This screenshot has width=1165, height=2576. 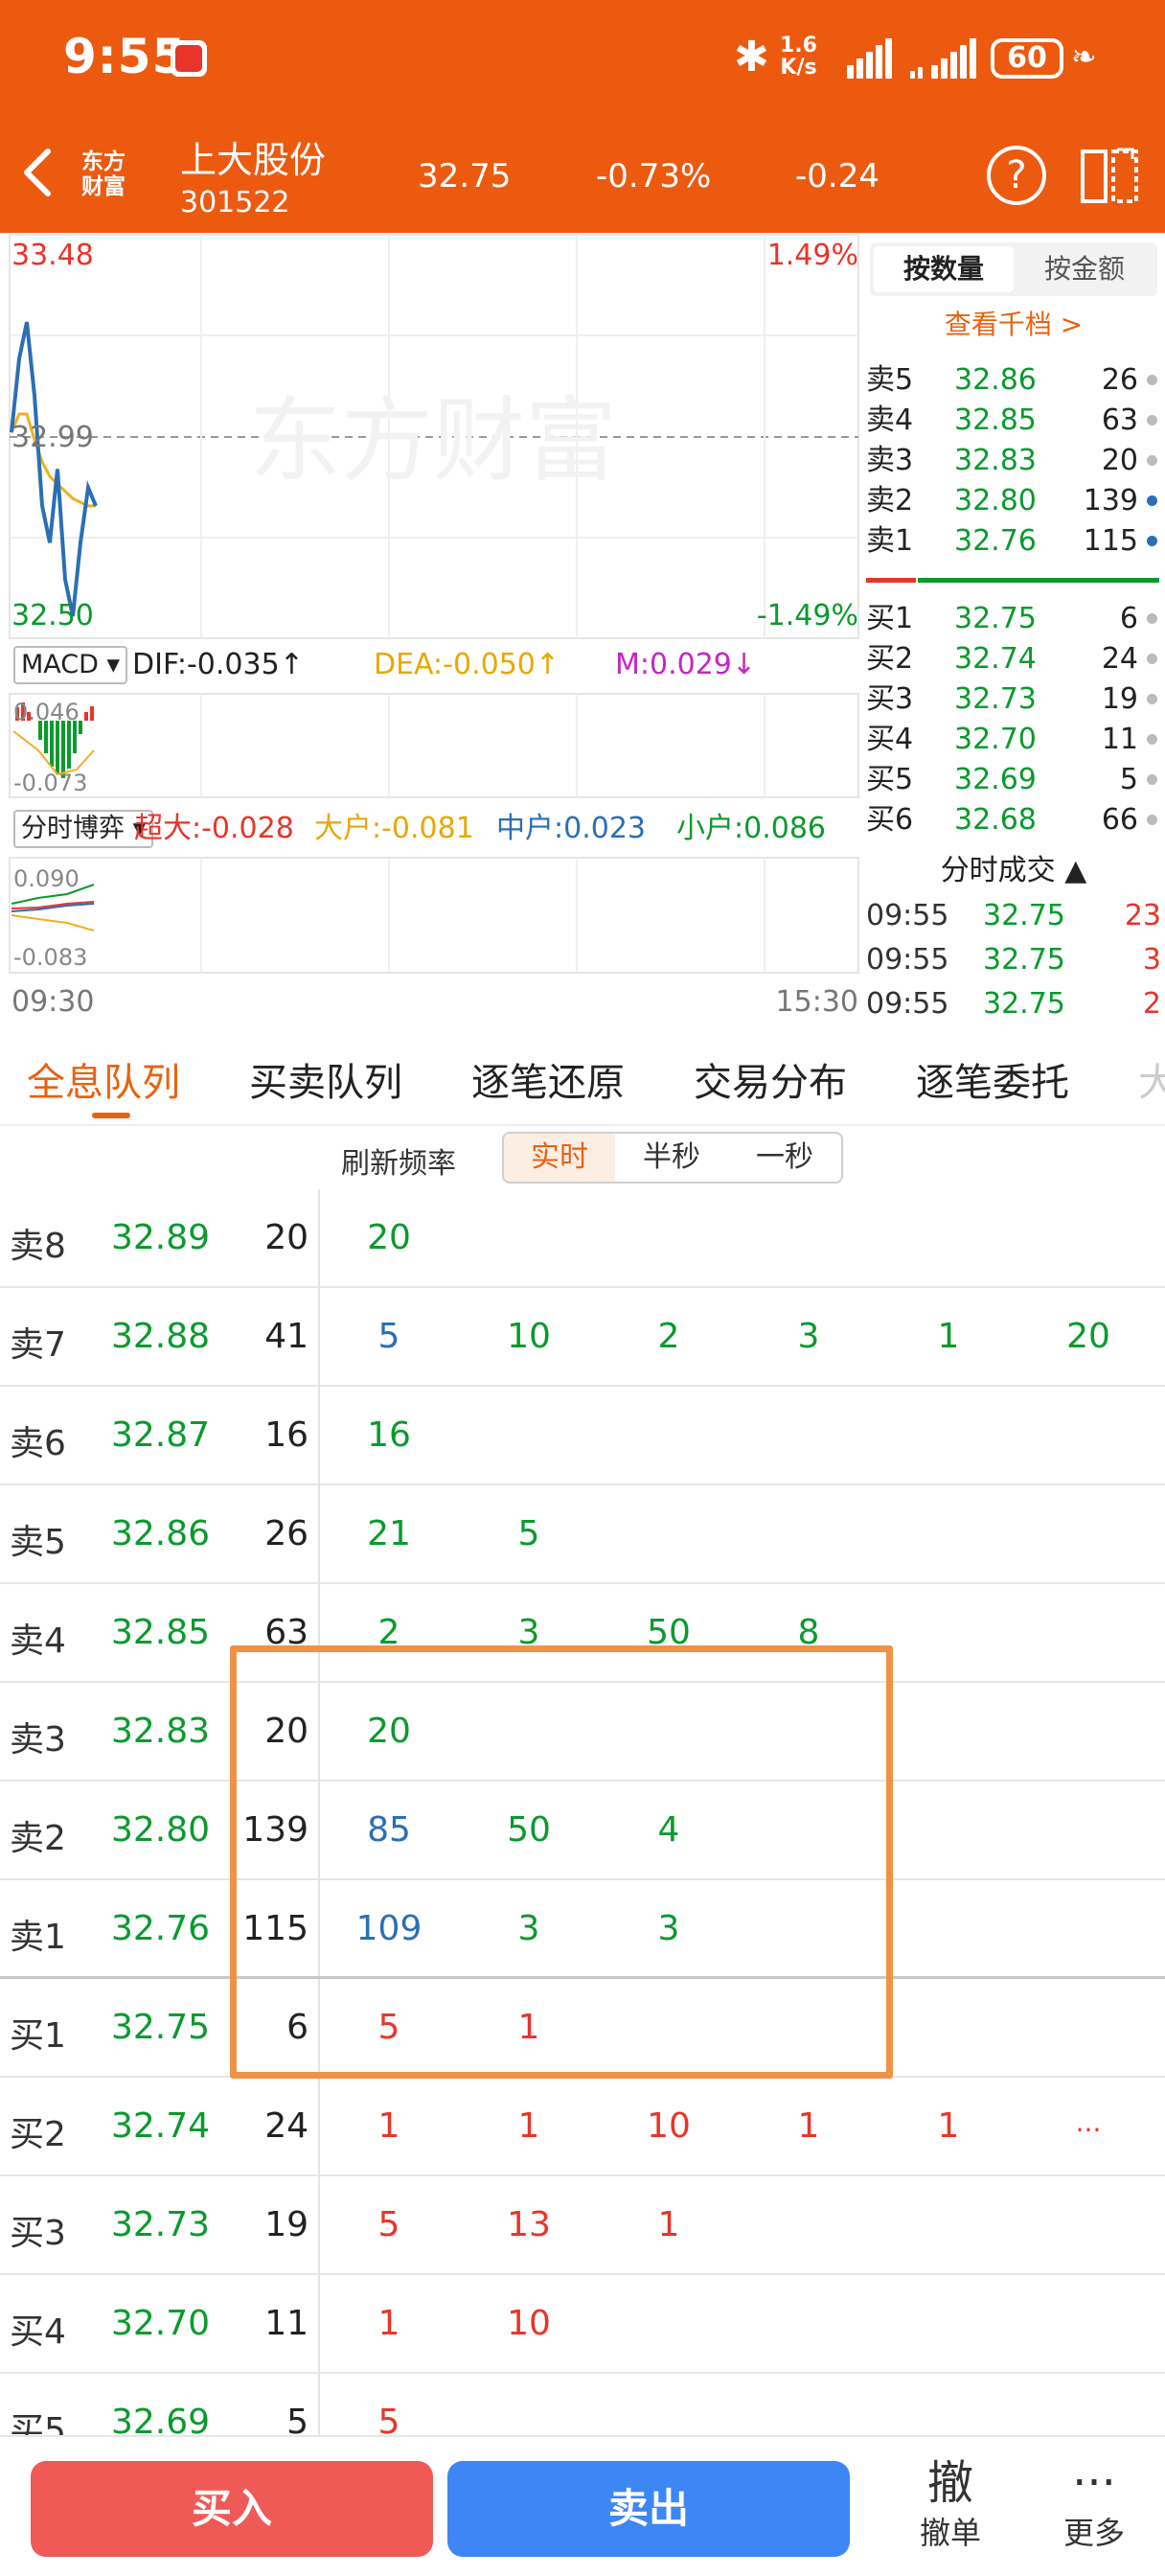 What do you see at coordinates (649, 2509) in the screenshot?
I see `sell-button: 卖出` at bounding box center [649, 2509].